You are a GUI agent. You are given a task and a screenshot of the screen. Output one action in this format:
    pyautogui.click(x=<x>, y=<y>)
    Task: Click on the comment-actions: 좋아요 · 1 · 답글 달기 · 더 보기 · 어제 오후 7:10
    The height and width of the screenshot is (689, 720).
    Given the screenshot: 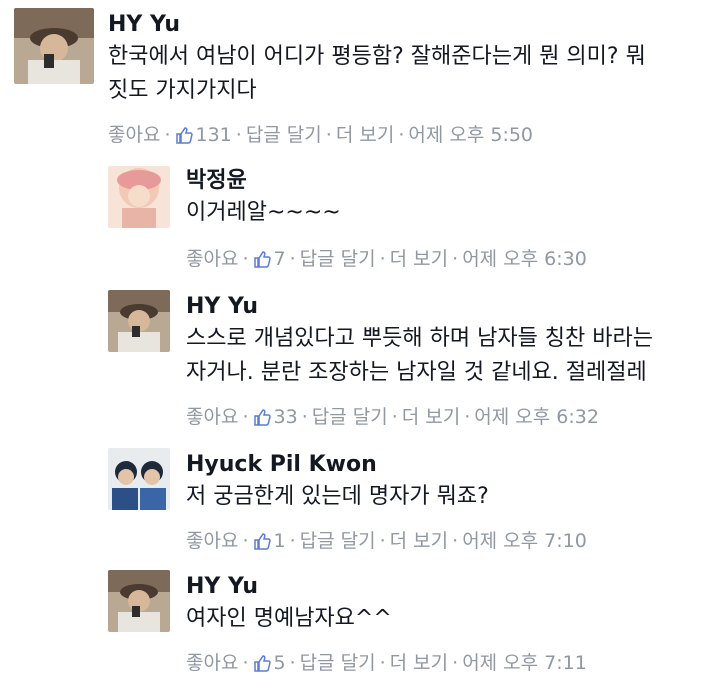 What is the action you would take?
    pyautogui.click(x=386, y=540)
    